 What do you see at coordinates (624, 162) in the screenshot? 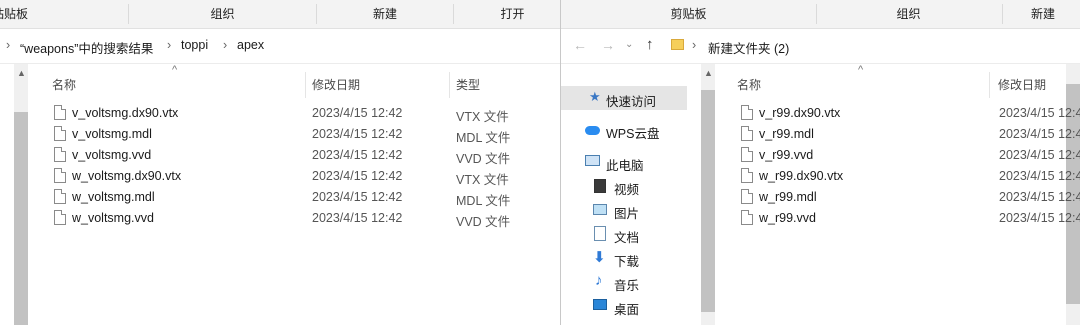
I see `nav-item-this-pc: 此电脑` at bounding box center [624, 162].